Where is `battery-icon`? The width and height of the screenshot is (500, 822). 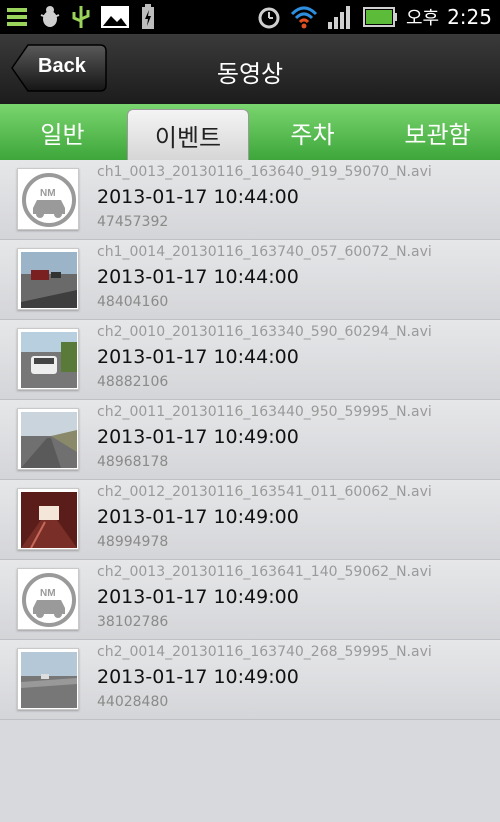 battery-icon is located at coordinates (379, 17).